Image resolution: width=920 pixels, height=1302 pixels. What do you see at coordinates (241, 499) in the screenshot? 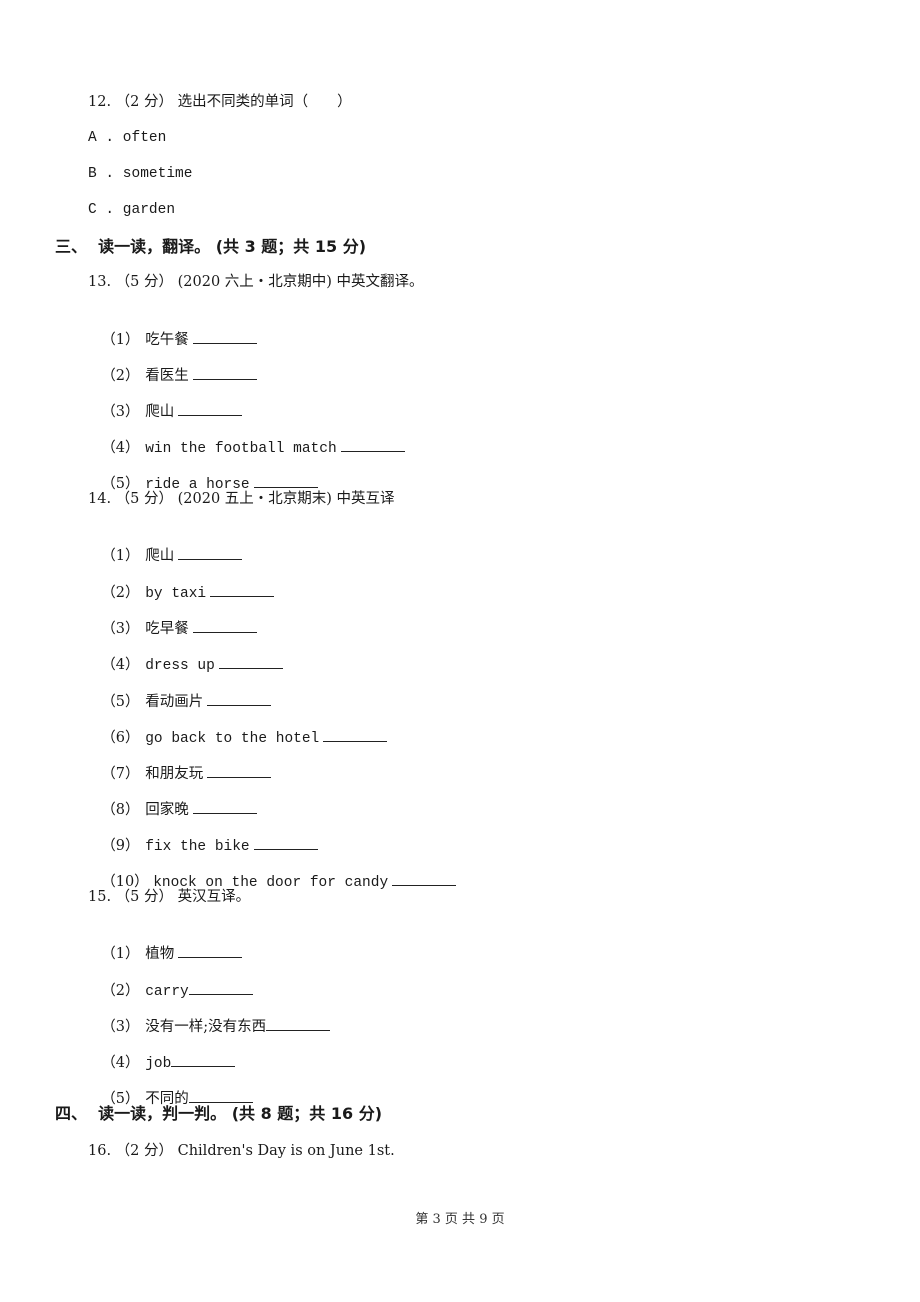
I see `question-14-stem: 14. （5 分） (2020 五上・北京期末) 中英互译` at bounding box center [241, 499].